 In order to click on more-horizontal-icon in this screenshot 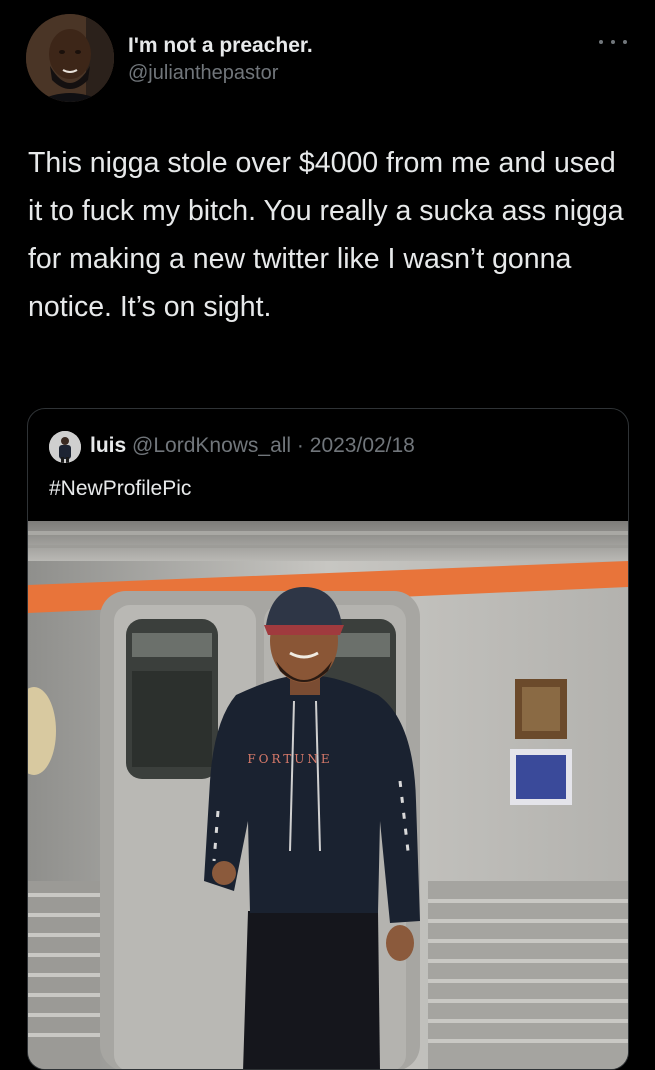, I will do `click(613, 42)`.